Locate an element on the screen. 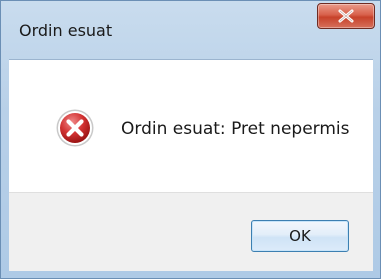 The width and height of the screenshot is (381, 279). error-message: Ordin esuat: Pret nepermis is located at coordinates (235, 129).